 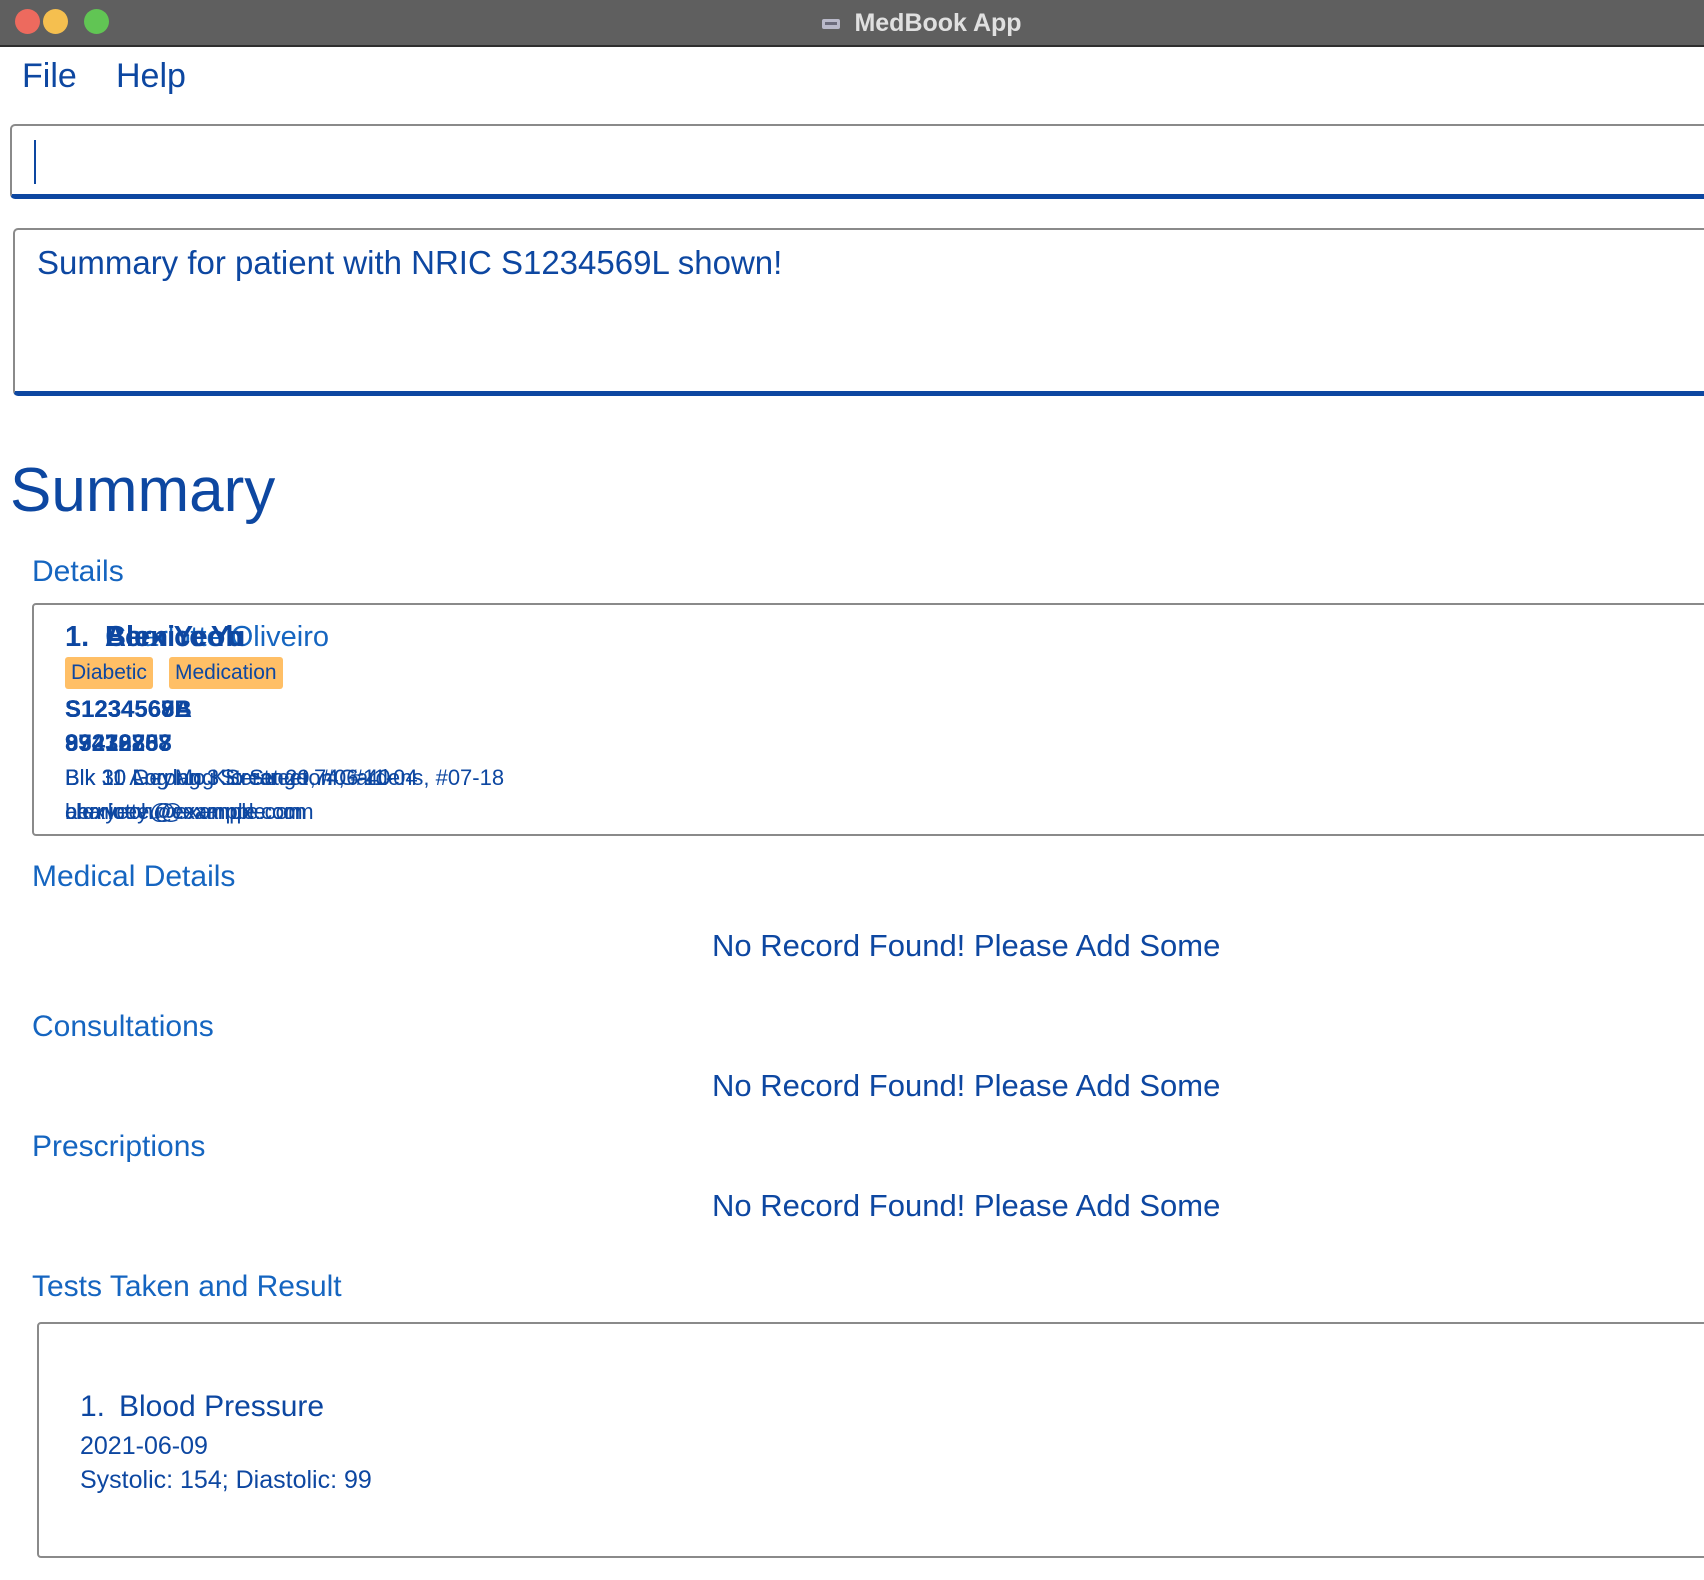 I want to click on command-box, so click(x=857, y=161).